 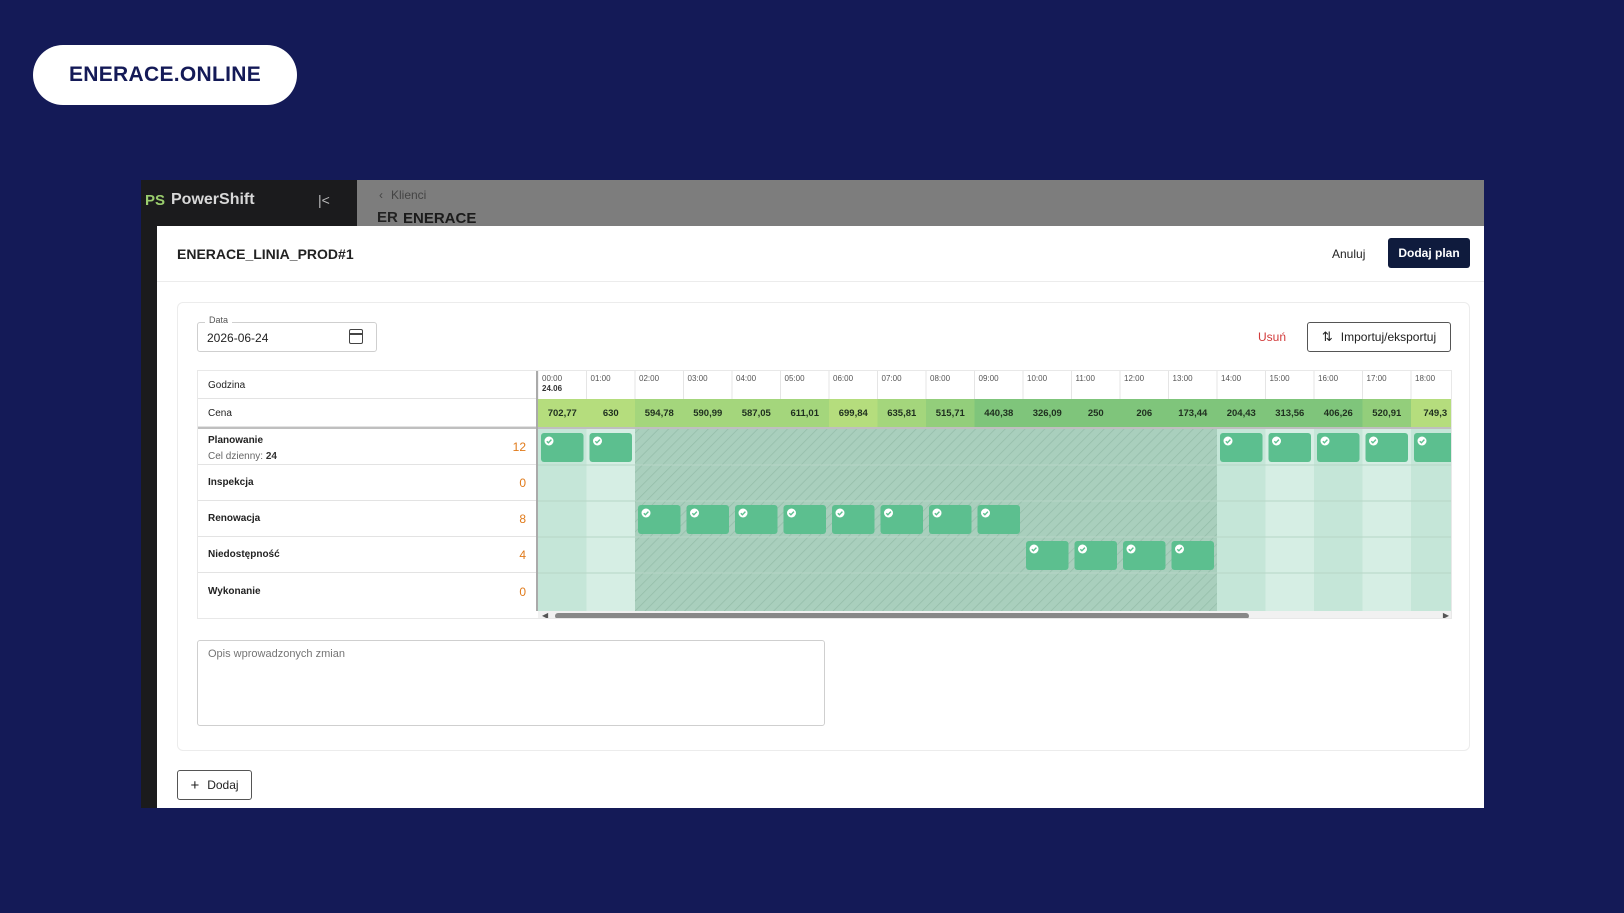 What do you see at coordinates (236, 440) in the screenshot?
I see `row-name: Planowanie` at bounding box center [236, 440].